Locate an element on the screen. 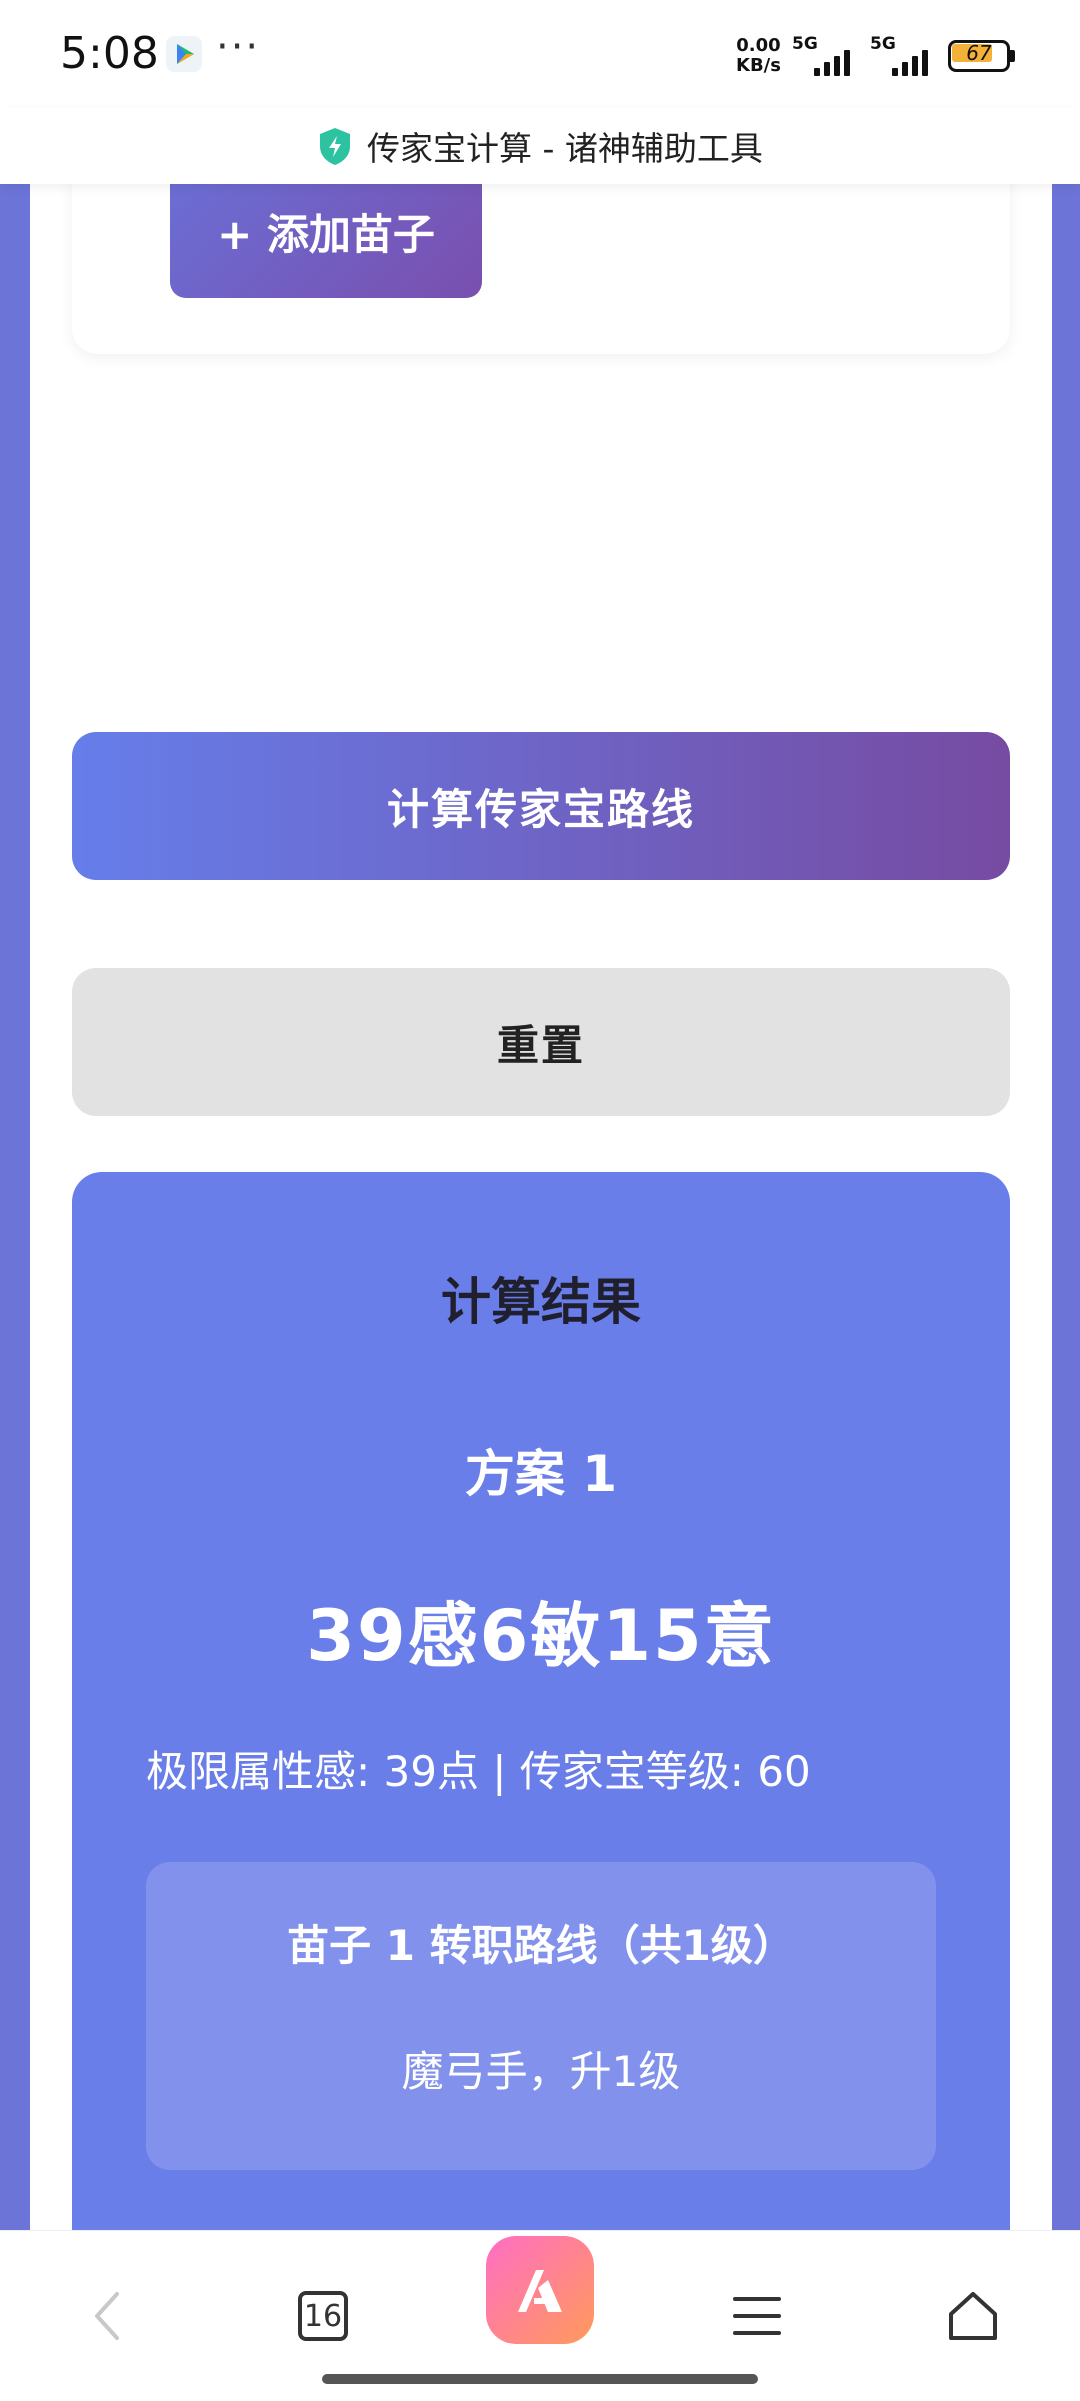  seedling-panel: + 添加苗子 is located at coordinates (541, 269).